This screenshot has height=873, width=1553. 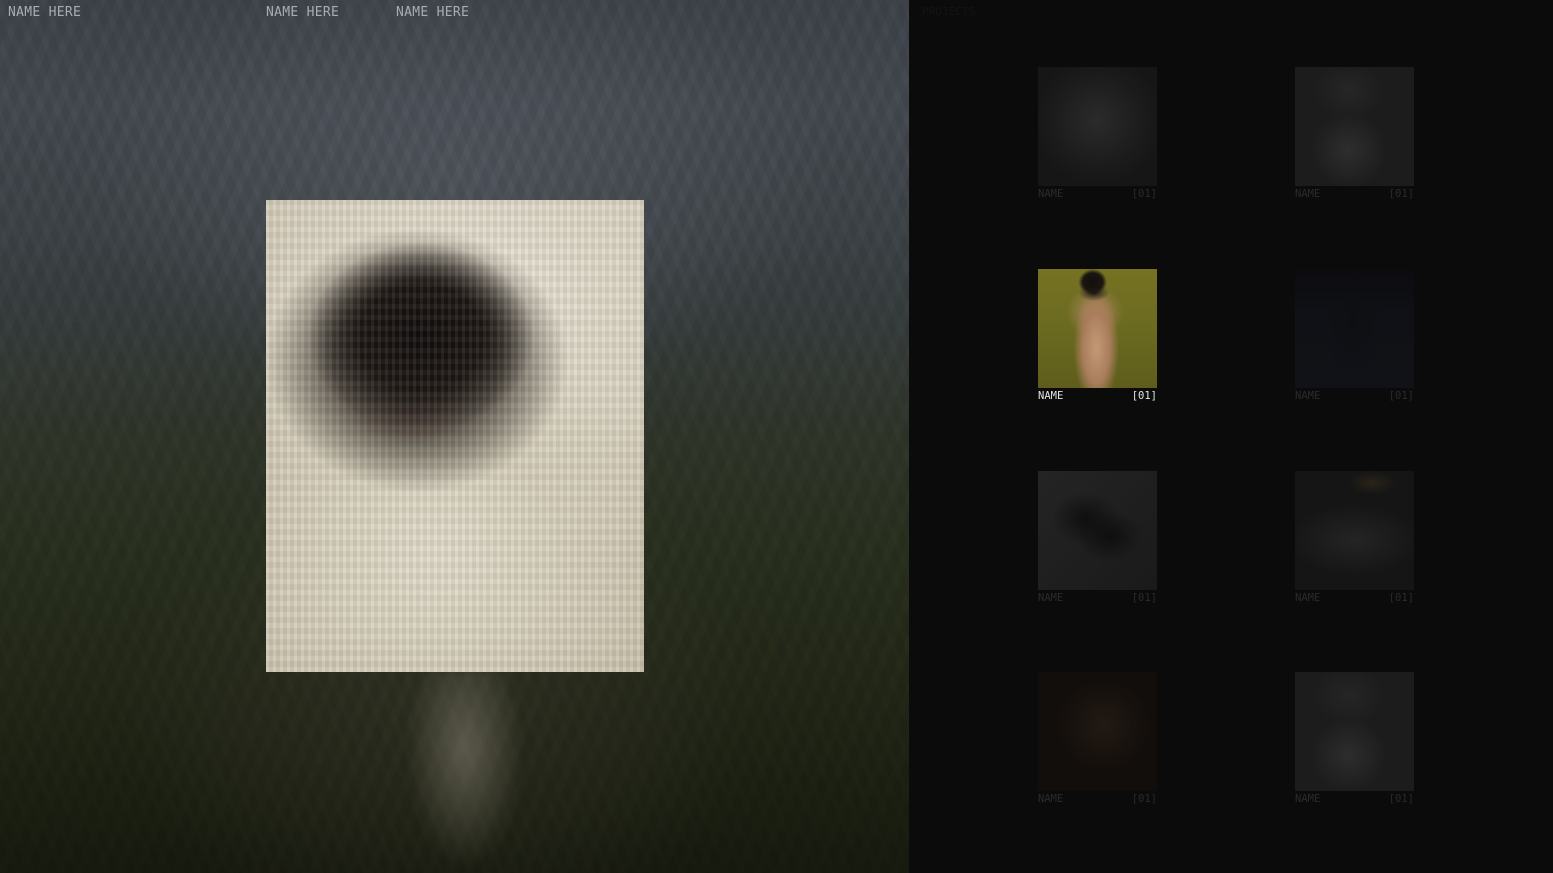 I want to click on featured-image, so click(x=455, y=436).